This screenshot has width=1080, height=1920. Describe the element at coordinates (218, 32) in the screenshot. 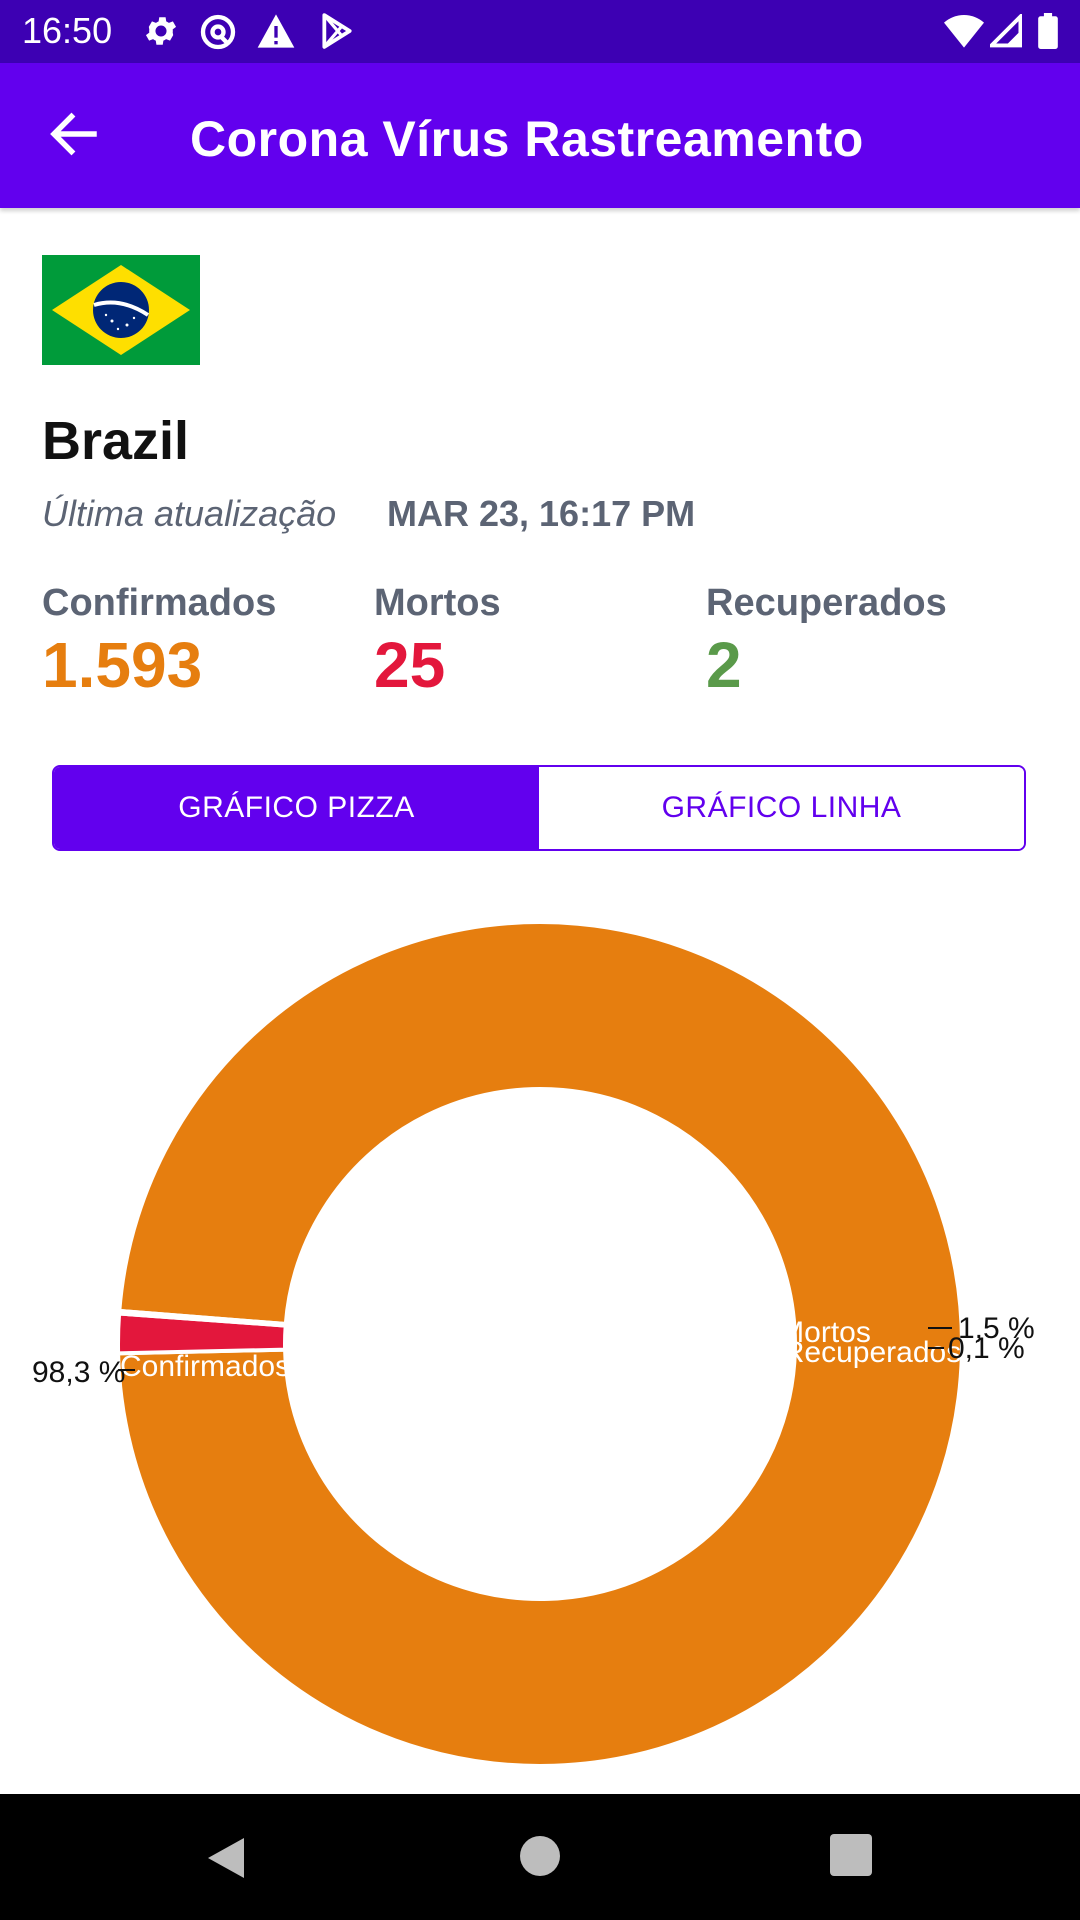

I see `at-sign-icon` at that location.